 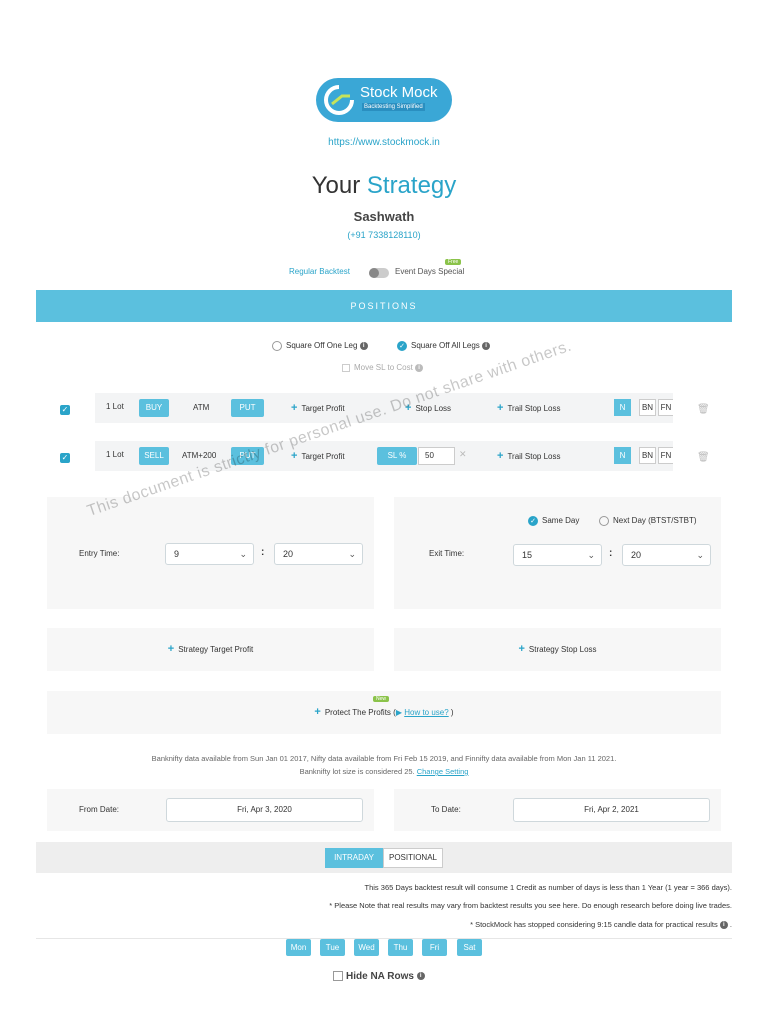 What do you see at coordinates (553, 521) in the screenshot?
I see `same-day-option: ✓ Same Day` at bounding box center [553, 521].